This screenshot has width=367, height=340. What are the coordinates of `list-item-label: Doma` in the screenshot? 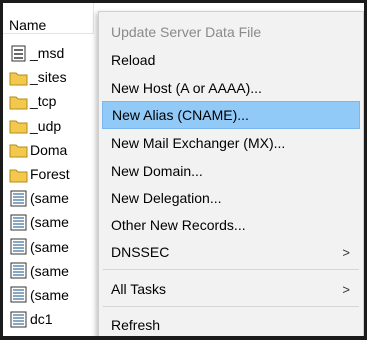 It's located at (49, 149).